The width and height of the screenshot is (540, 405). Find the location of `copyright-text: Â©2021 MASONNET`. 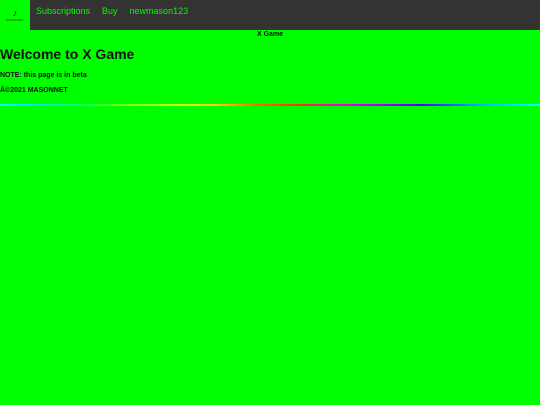

copyright-text: Â©2021 MASONNET is located at coordinates (34, 90).